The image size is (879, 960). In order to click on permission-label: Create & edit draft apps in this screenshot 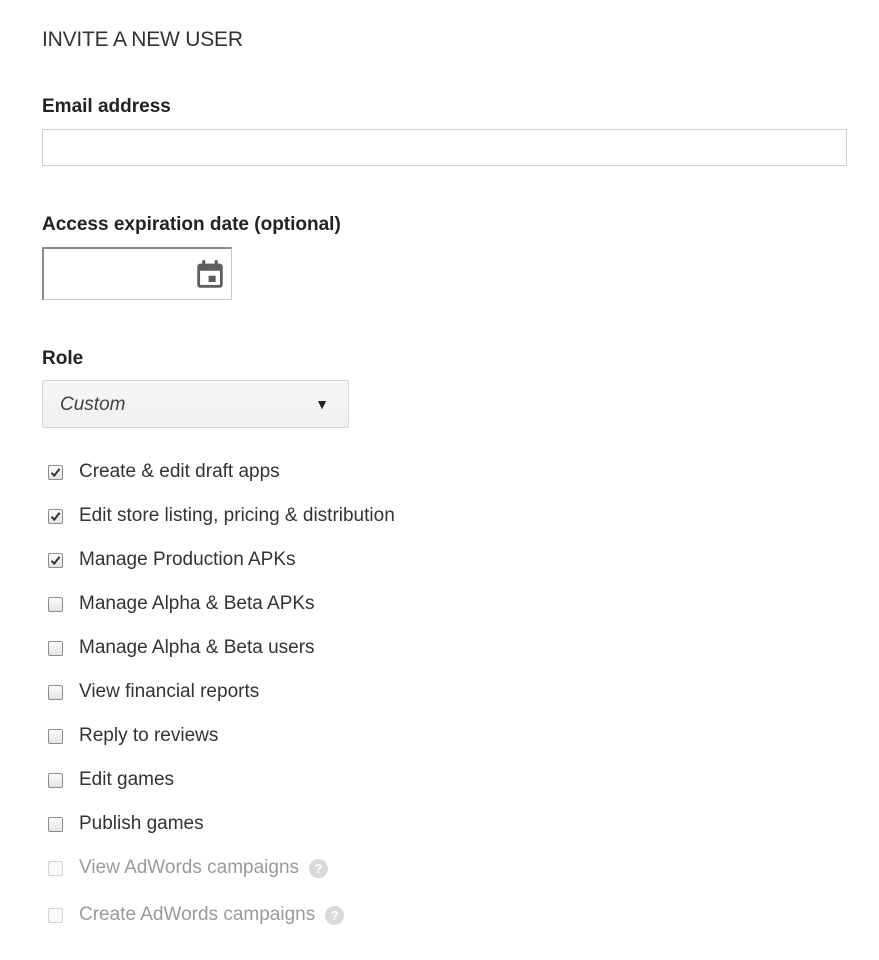, I will do `click(179, 471)`.